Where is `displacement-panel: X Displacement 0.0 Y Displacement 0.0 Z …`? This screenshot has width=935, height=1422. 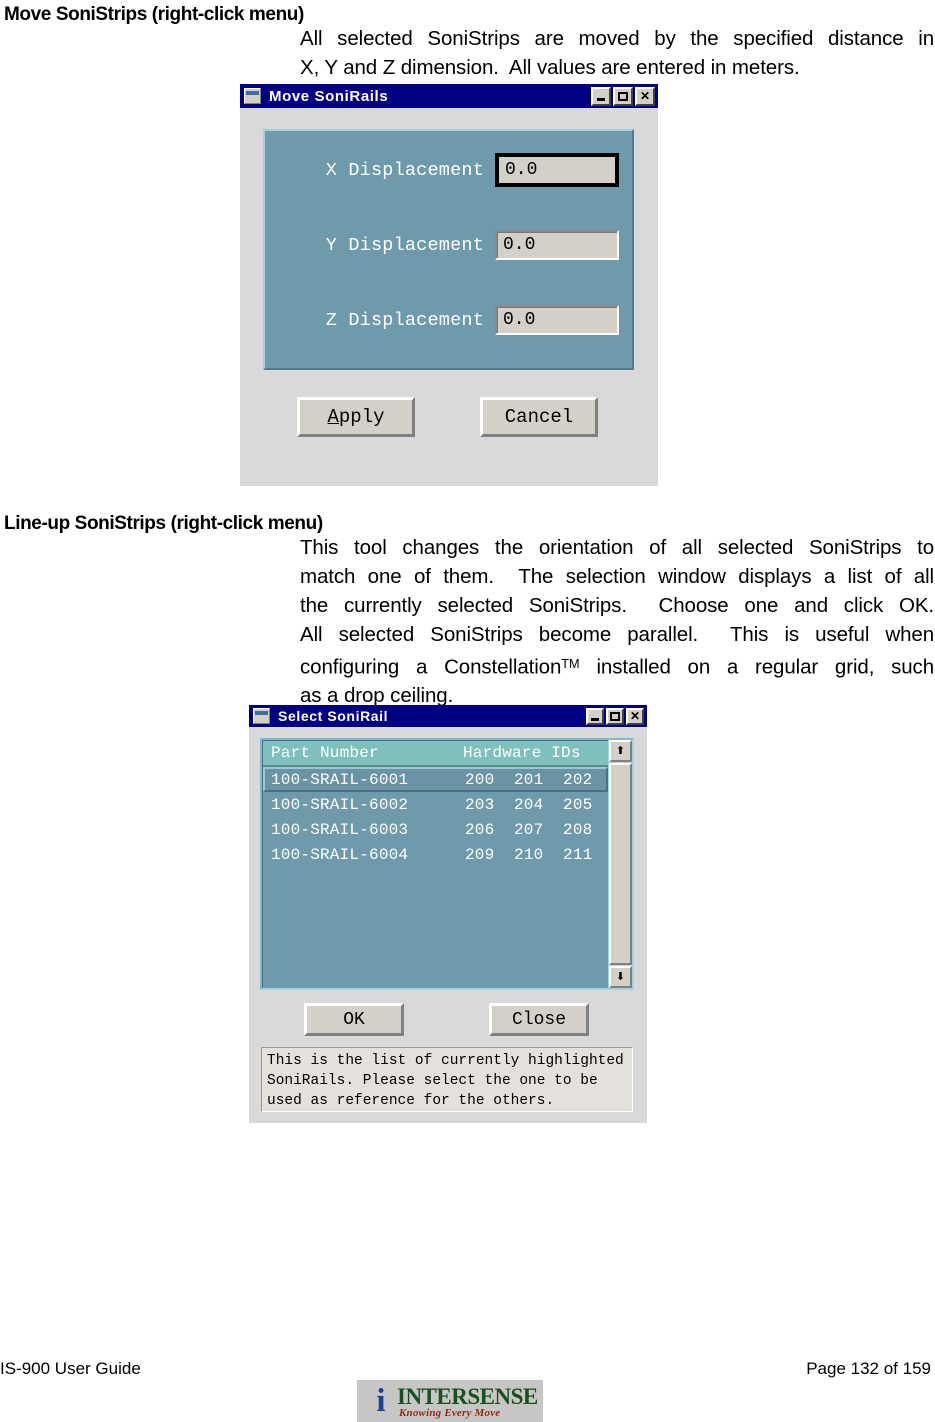
displacement-panel: X Displacement 0.0 Y Displacement 0.0 Z … is located at coordinates (448, 249).